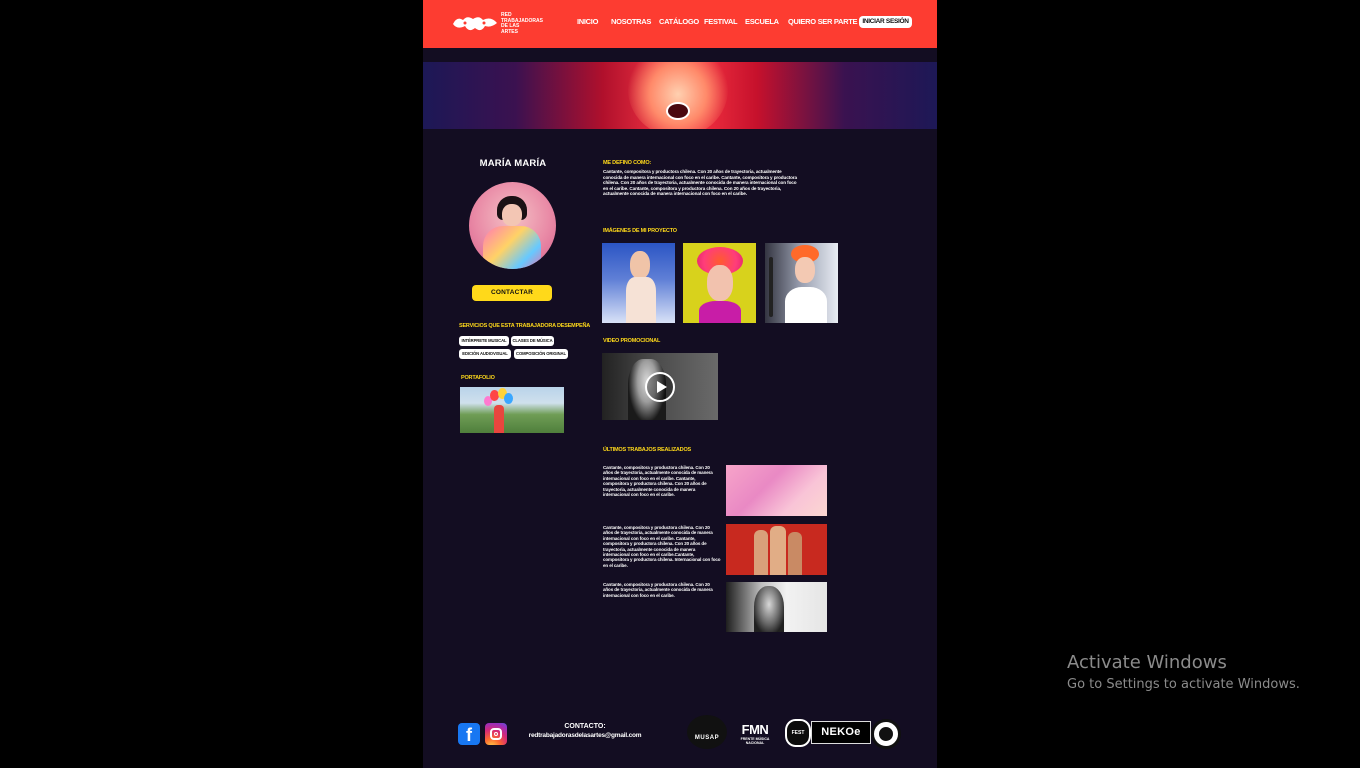  I want to click on hero-banner, so click(680, 95).